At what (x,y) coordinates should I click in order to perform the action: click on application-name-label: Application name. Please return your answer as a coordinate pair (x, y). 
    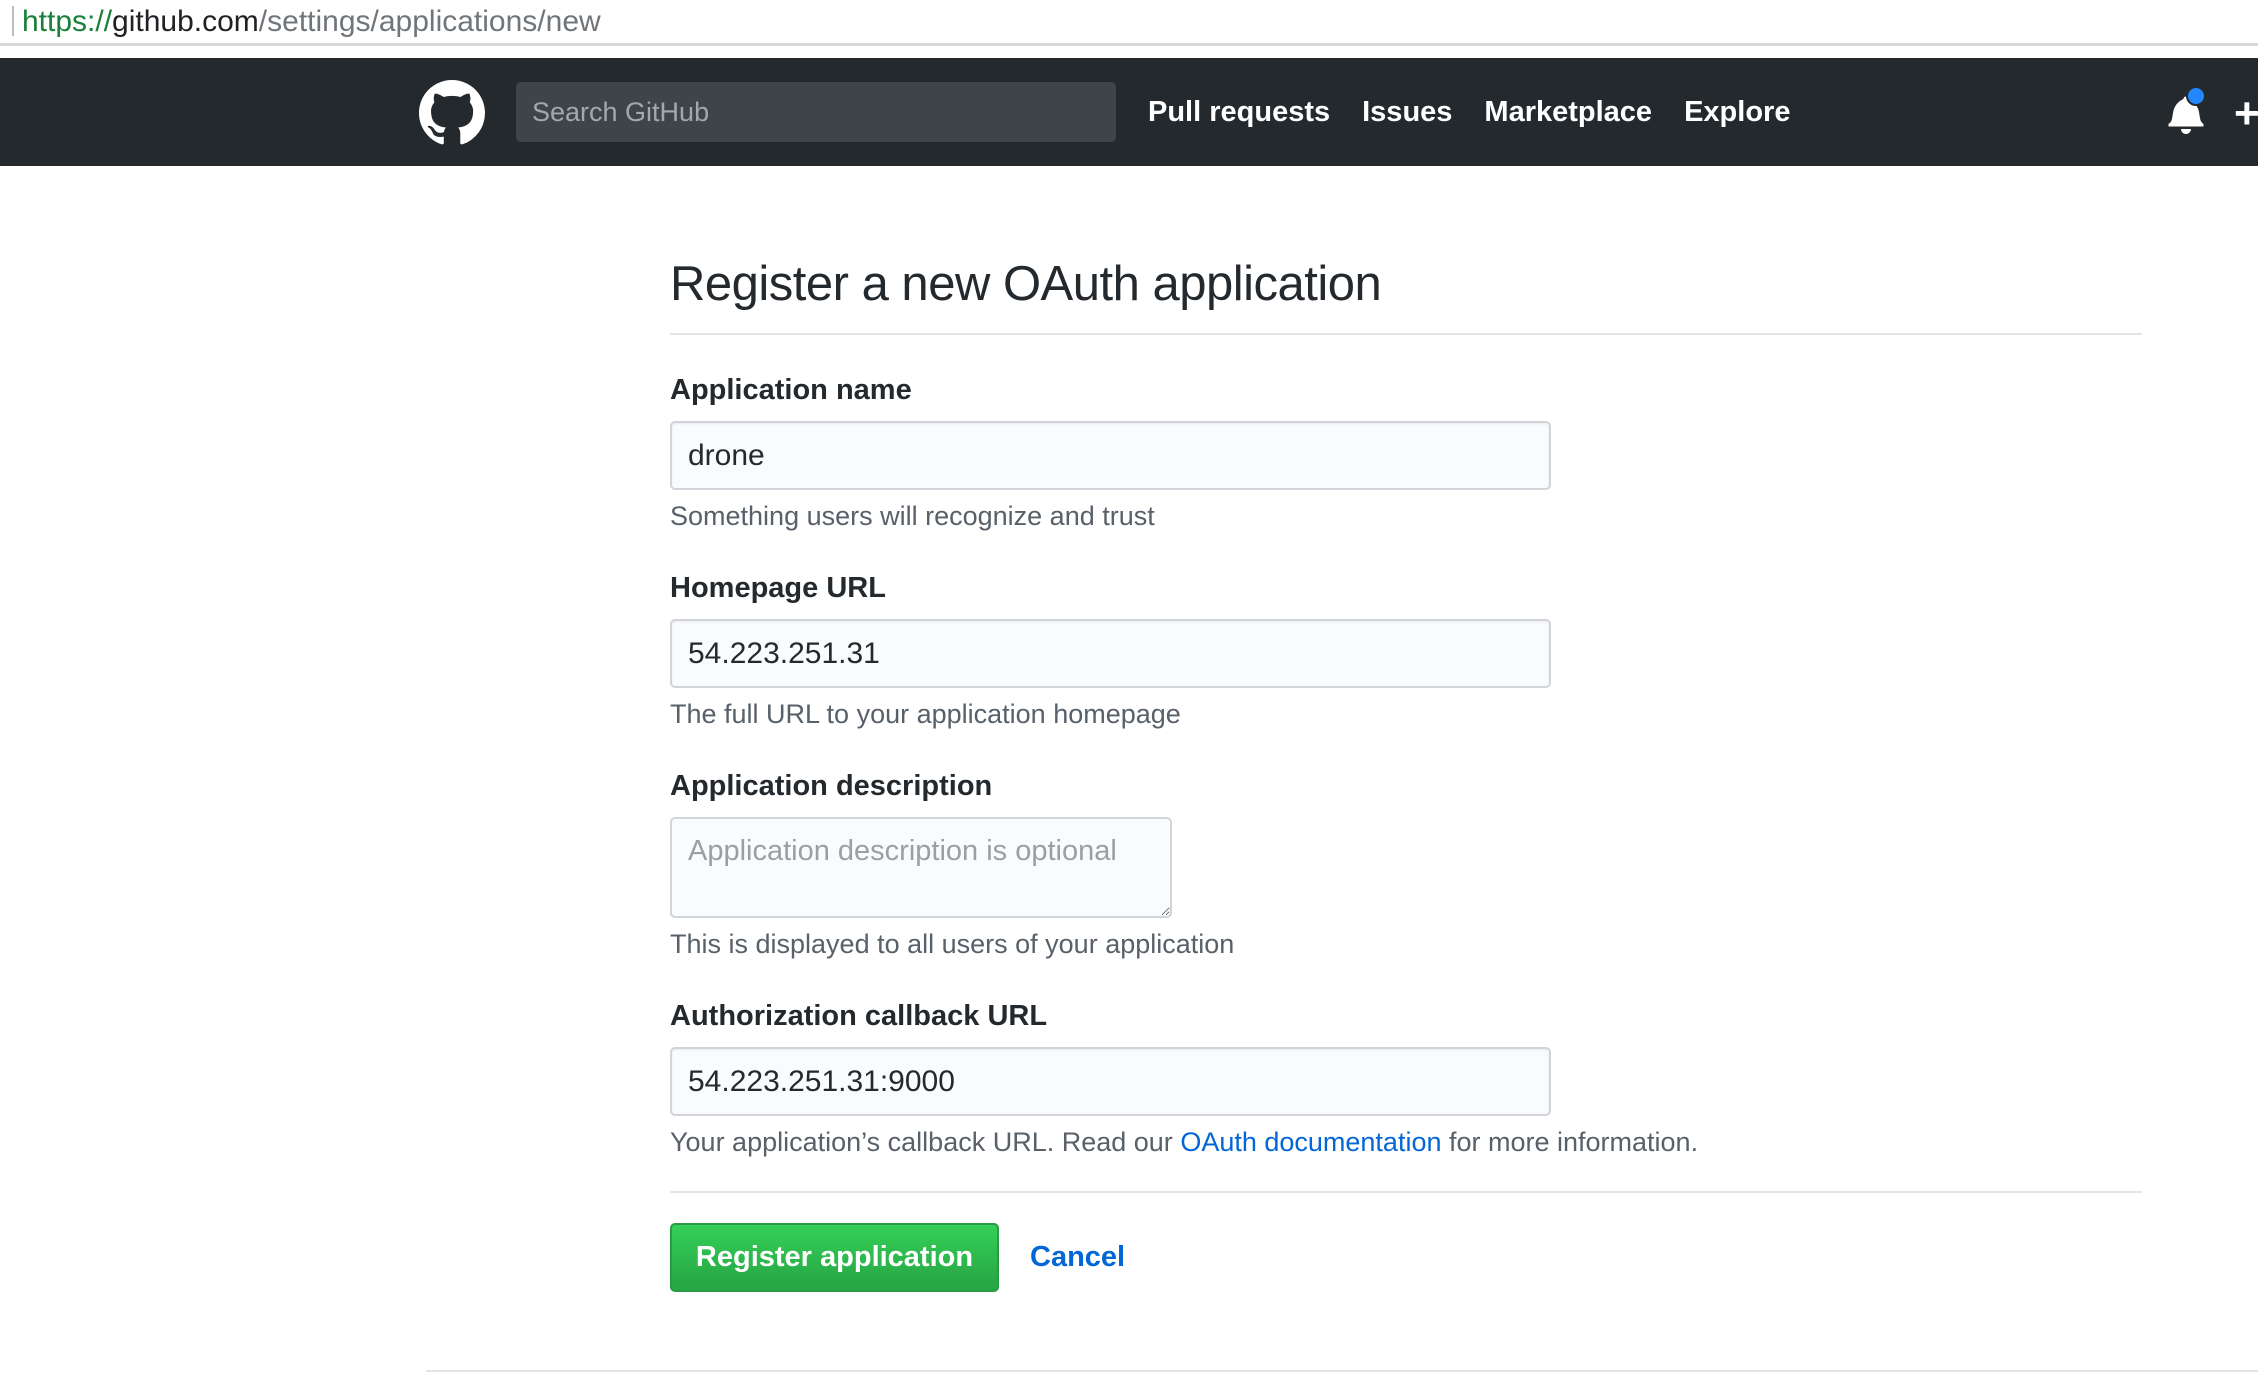
    Looking at the image, I should click on (791, 390).